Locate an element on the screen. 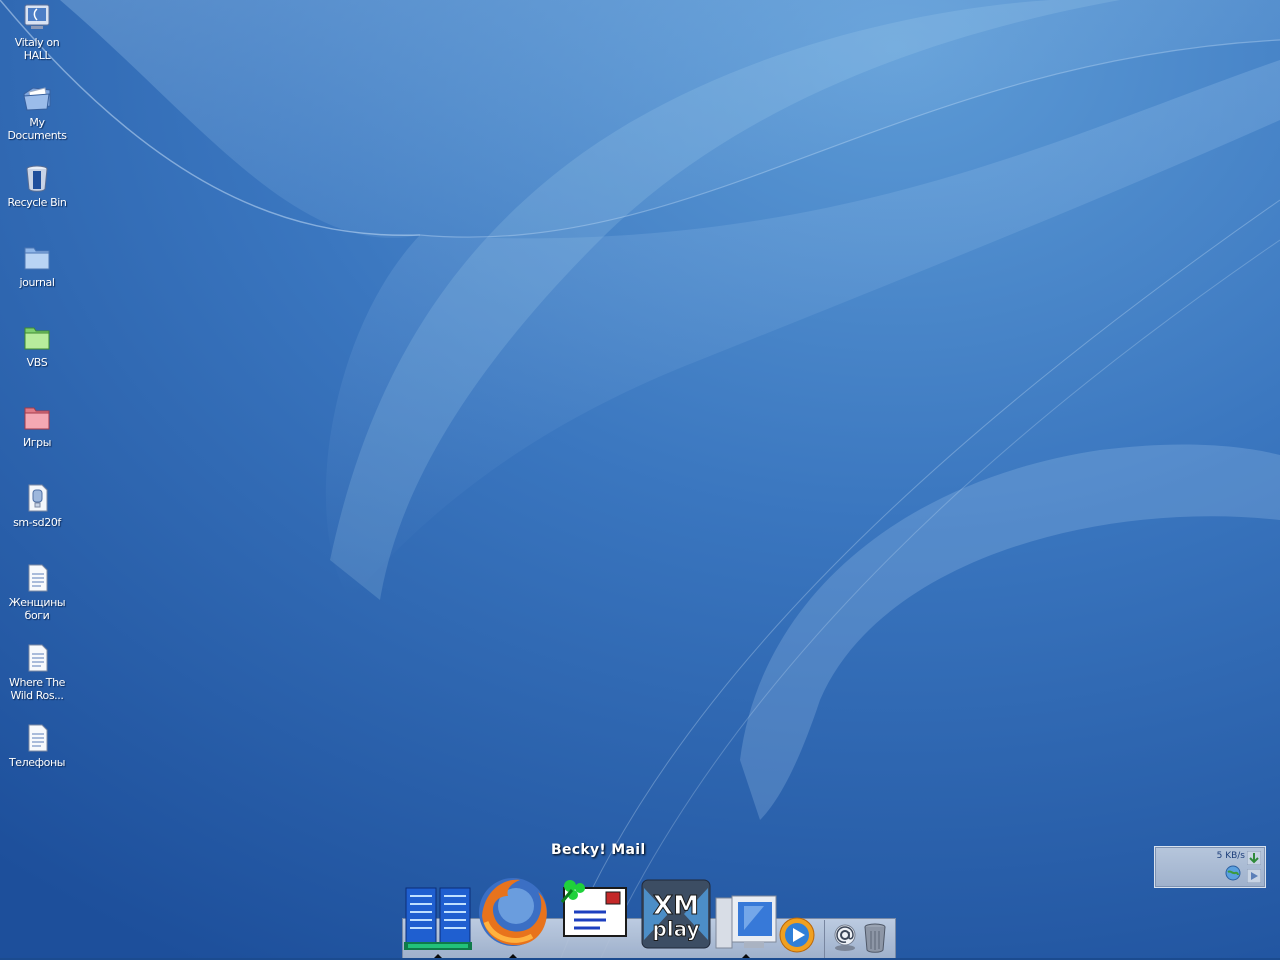 The image size is (1280, 960). desktop-icon-women-gods: Женщины боги is located at coordinates (37, 591).